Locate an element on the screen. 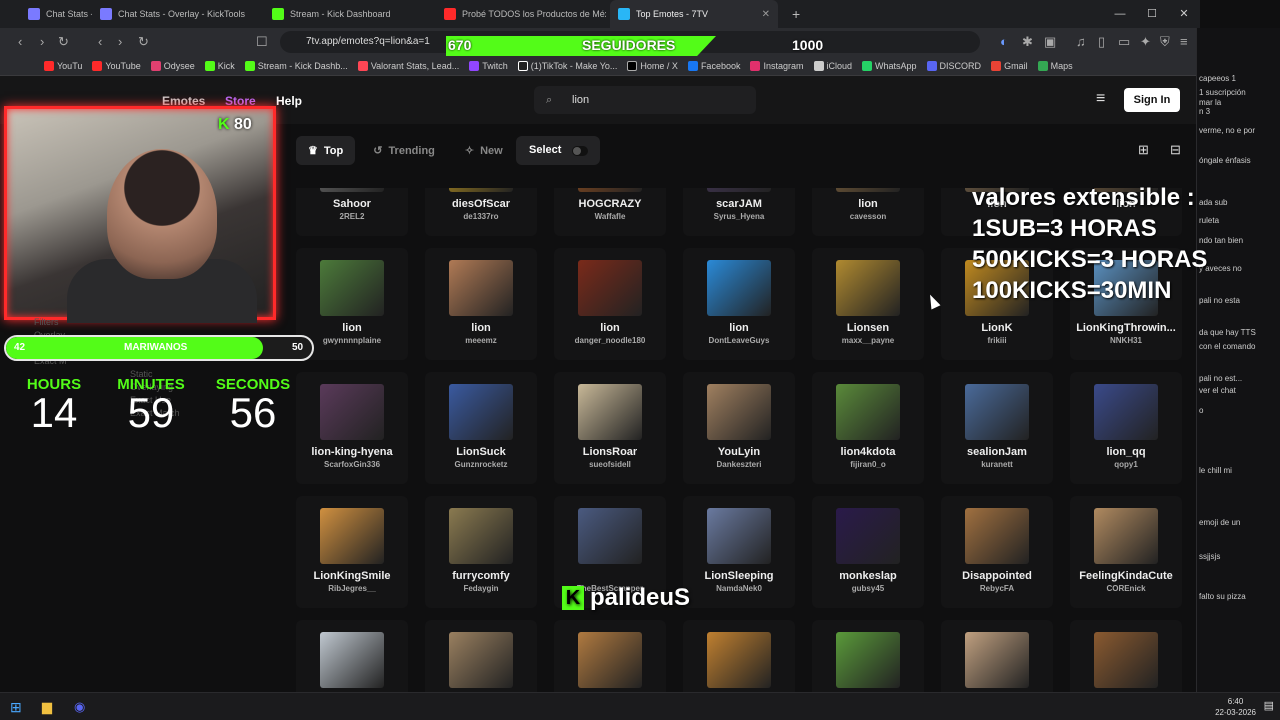 This screenshot has height=720, width=1280. windows-start-icon: ⊞ is located at coordinates (16, 707).